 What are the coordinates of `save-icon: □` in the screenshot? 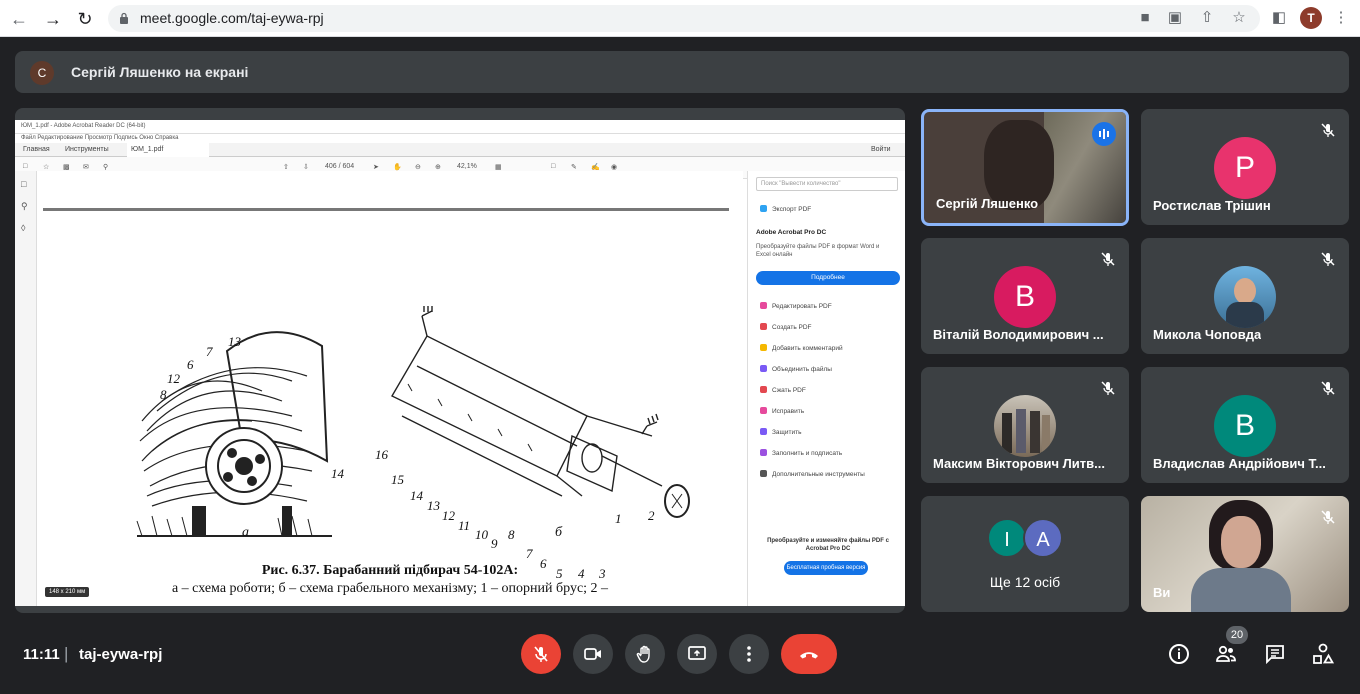 It's located at (25, 166).